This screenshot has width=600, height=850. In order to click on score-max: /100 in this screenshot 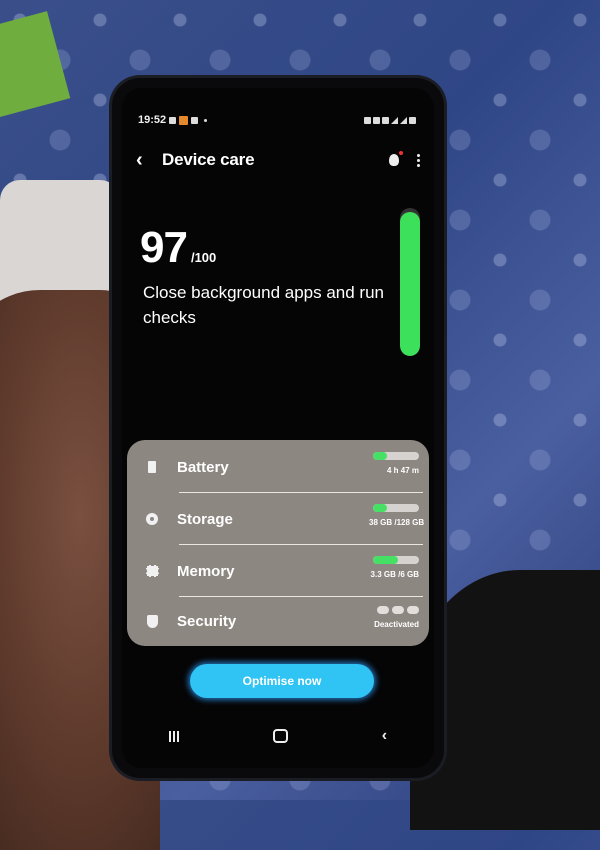, I will do `click(203, 257)`.